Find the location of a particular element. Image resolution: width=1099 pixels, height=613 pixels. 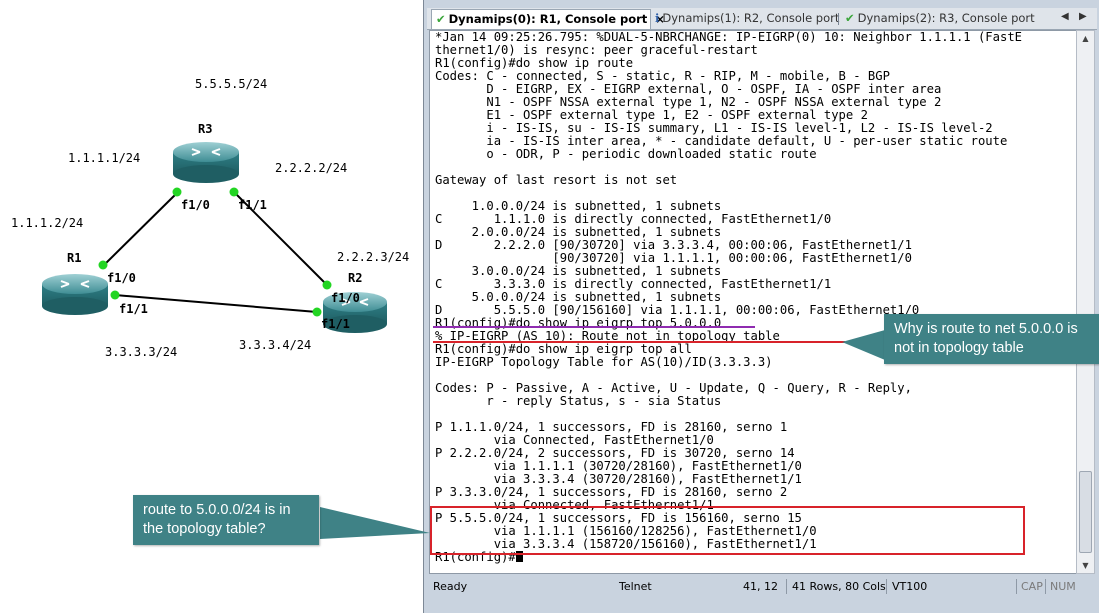

console-line: 5.0.0.0/24 is subnetted, 1 subnets is located at coordinates (578, 297).